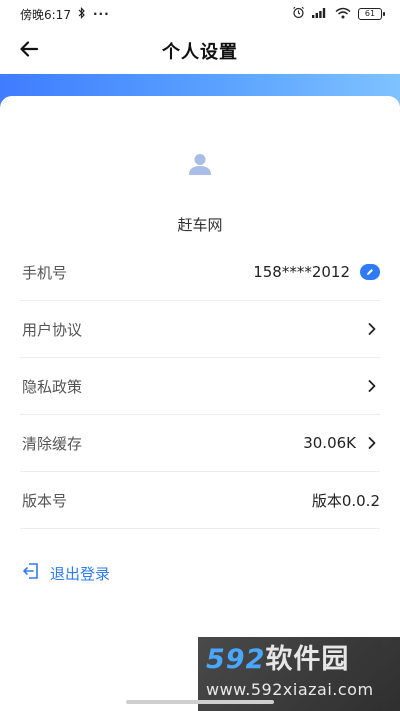 The image size is (400, 711). I want to click on logout-icon, so click(31, 573).